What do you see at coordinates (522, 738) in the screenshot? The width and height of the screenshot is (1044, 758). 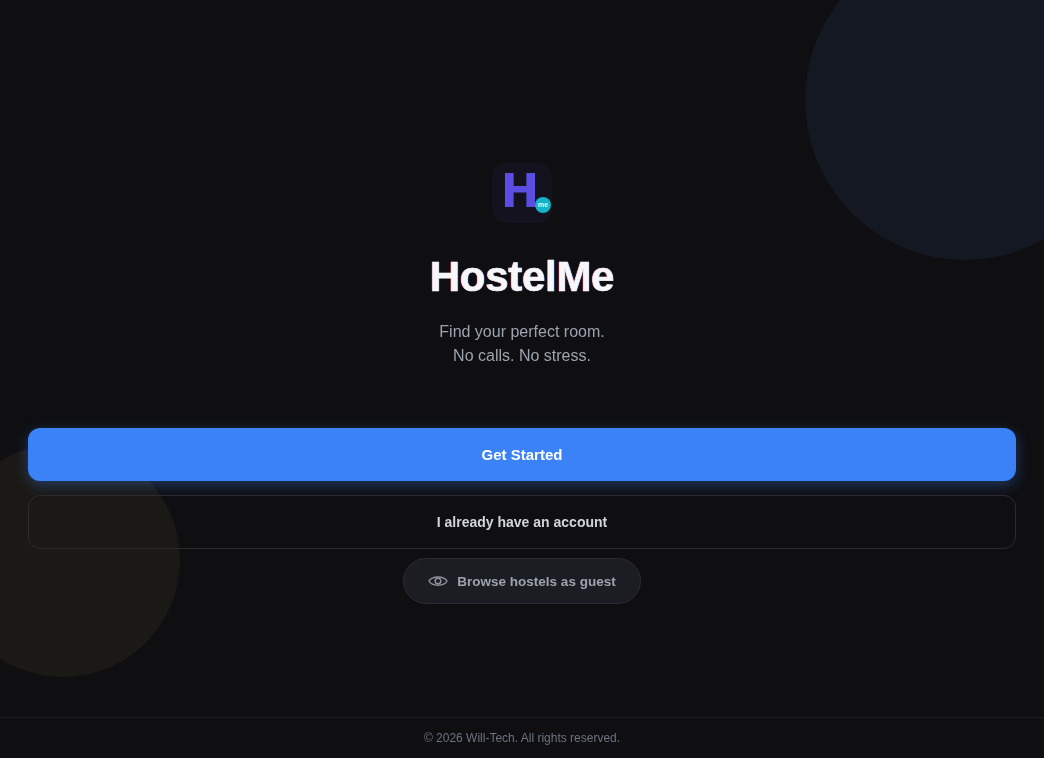 I see `copyright-text: © 2026 Will-Tech. All rights reserved.` at bounding box center [522, 738].